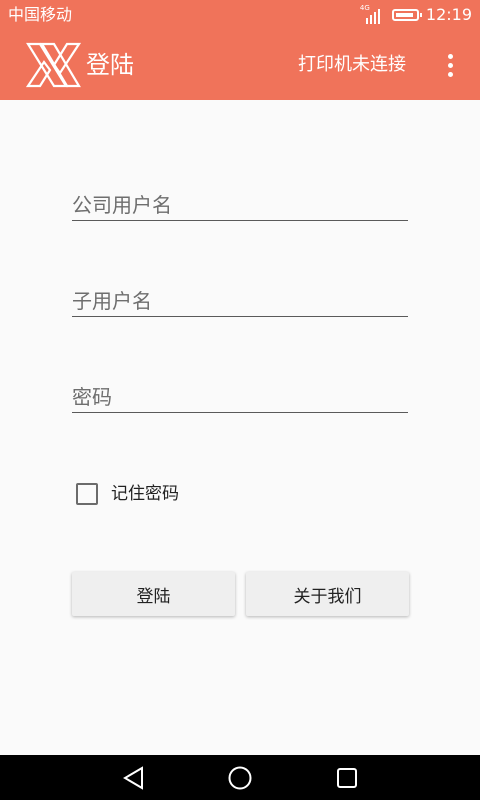 The image size is (480, 800). Describe the element at coordinates (40, 14) in the screenshot. I see `carrier-name: 中国移动` at that location.